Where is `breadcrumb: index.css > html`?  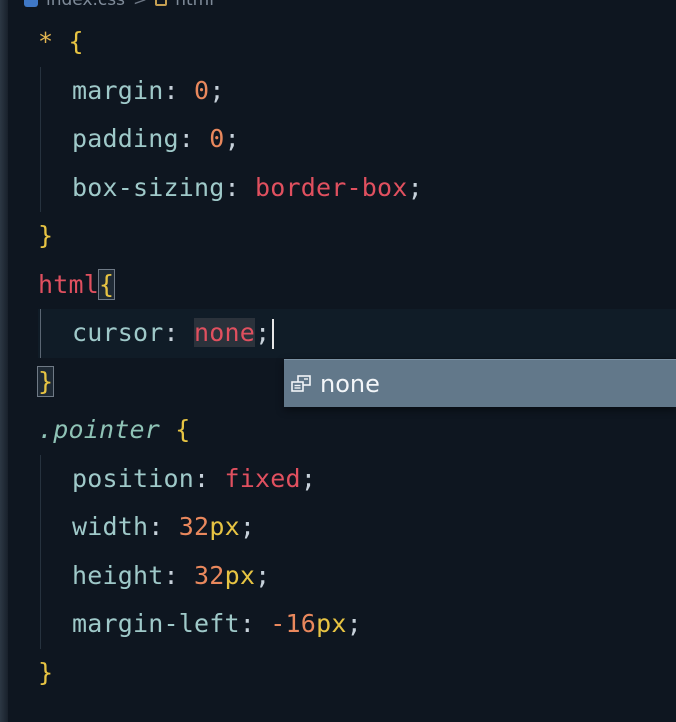
breadcrumb: index.css > html is located at coordinates (119, 5).